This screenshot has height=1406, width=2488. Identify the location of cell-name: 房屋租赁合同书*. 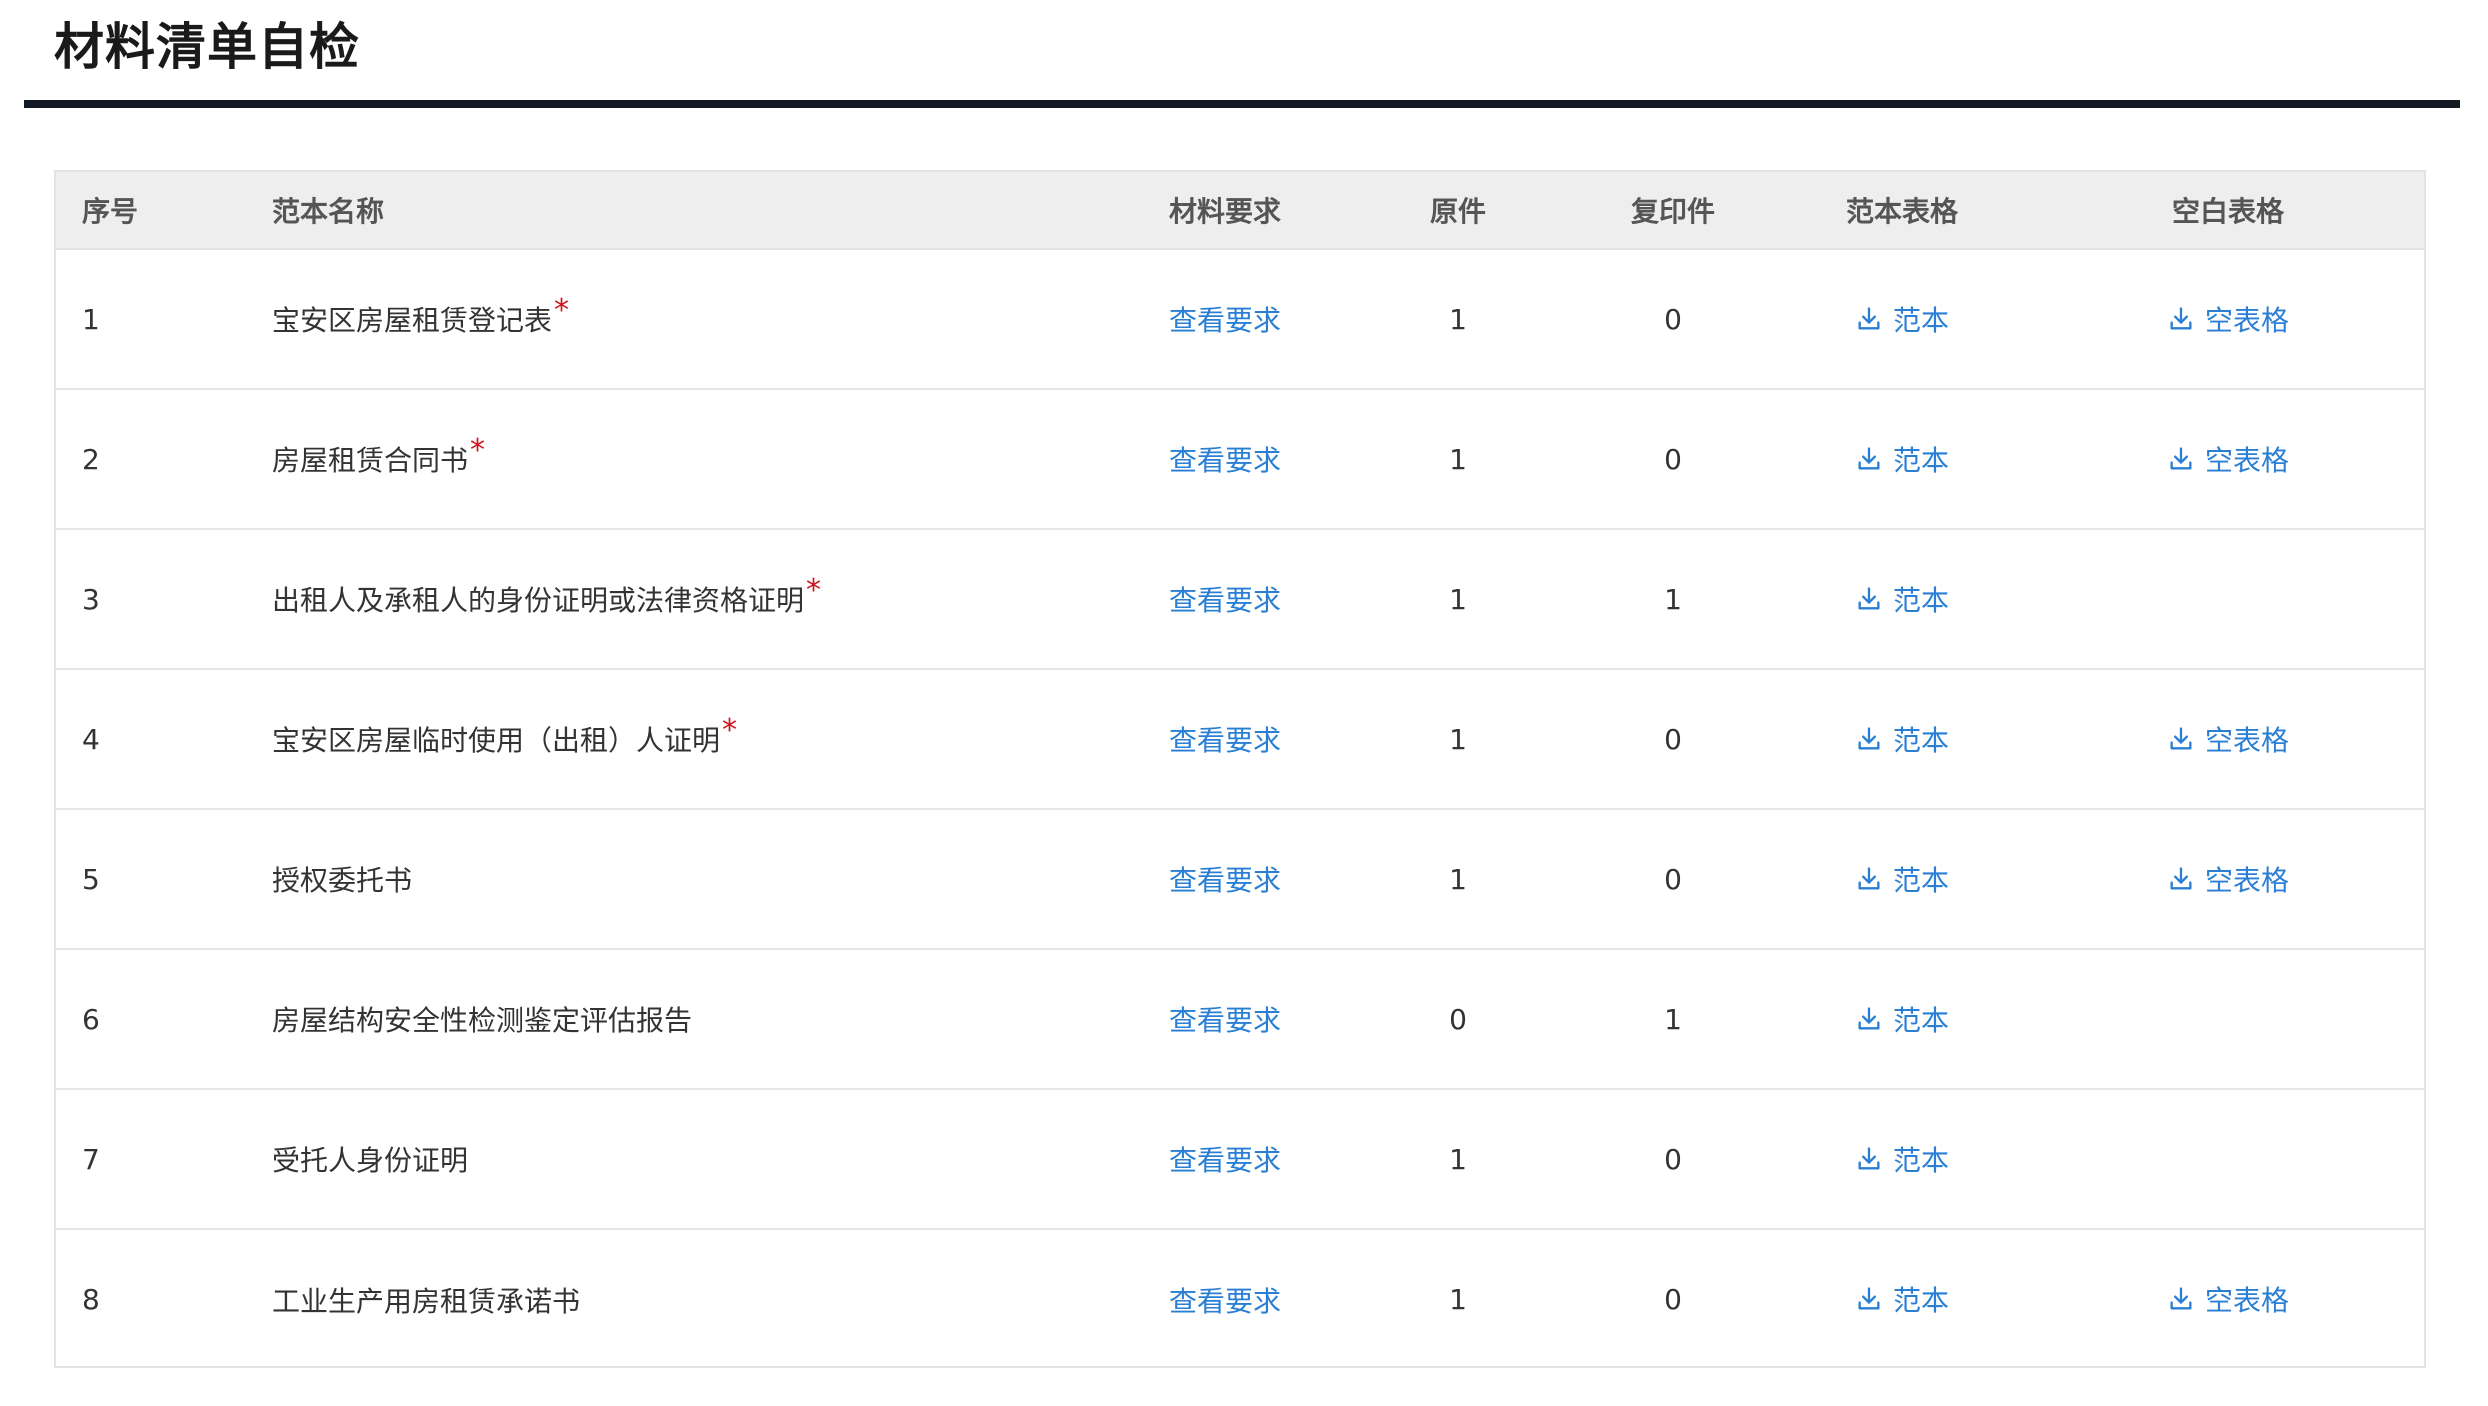
(690, 459).